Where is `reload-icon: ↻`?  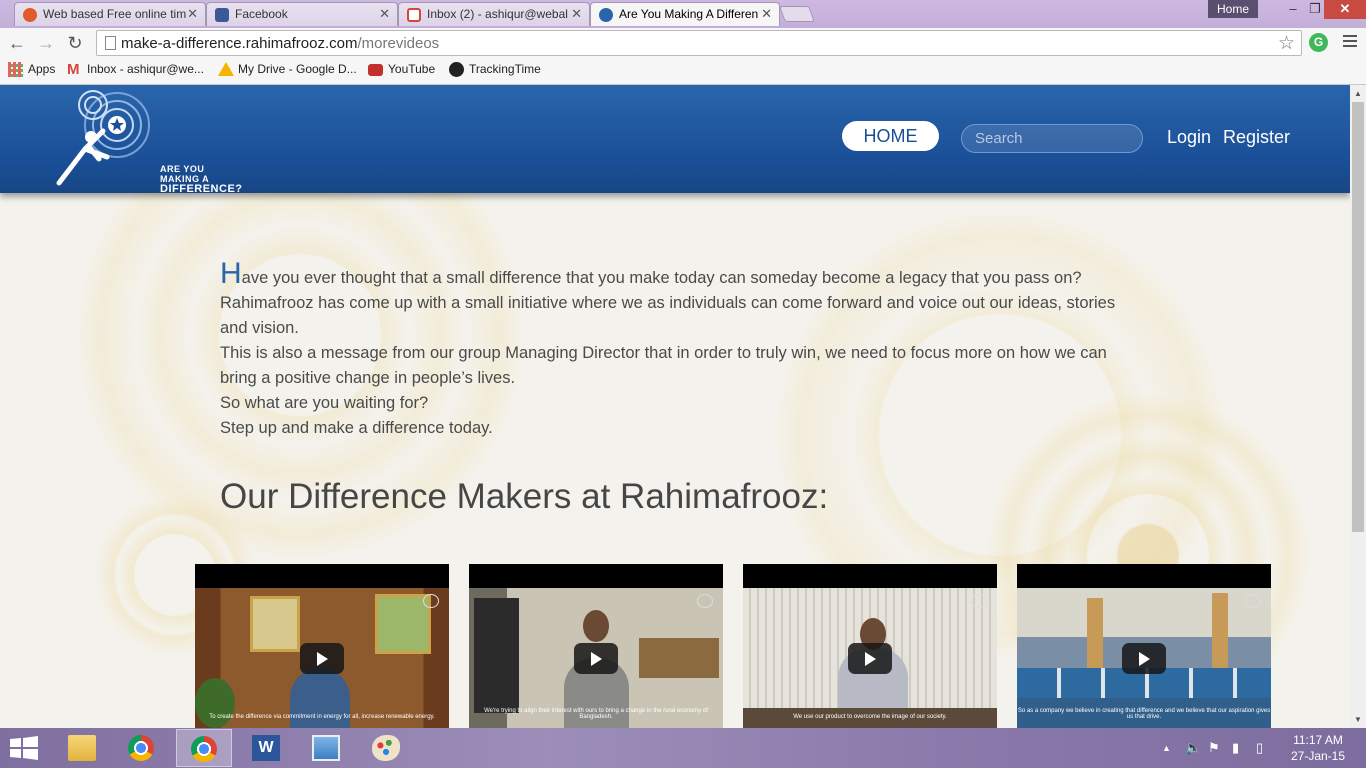
reload-icon: ↻ is located at coordinates (75, 43).